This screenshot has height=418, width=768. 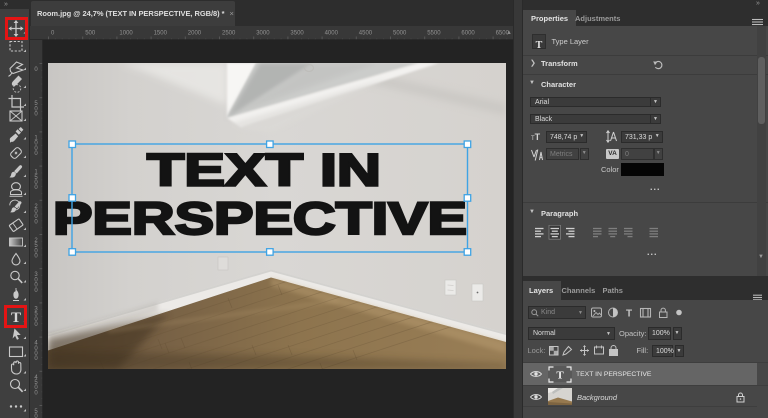 What do you see at coordinates (263, 34) in the screenshot?
I see `svg-text: 3000` at bounding box center [263, 34].